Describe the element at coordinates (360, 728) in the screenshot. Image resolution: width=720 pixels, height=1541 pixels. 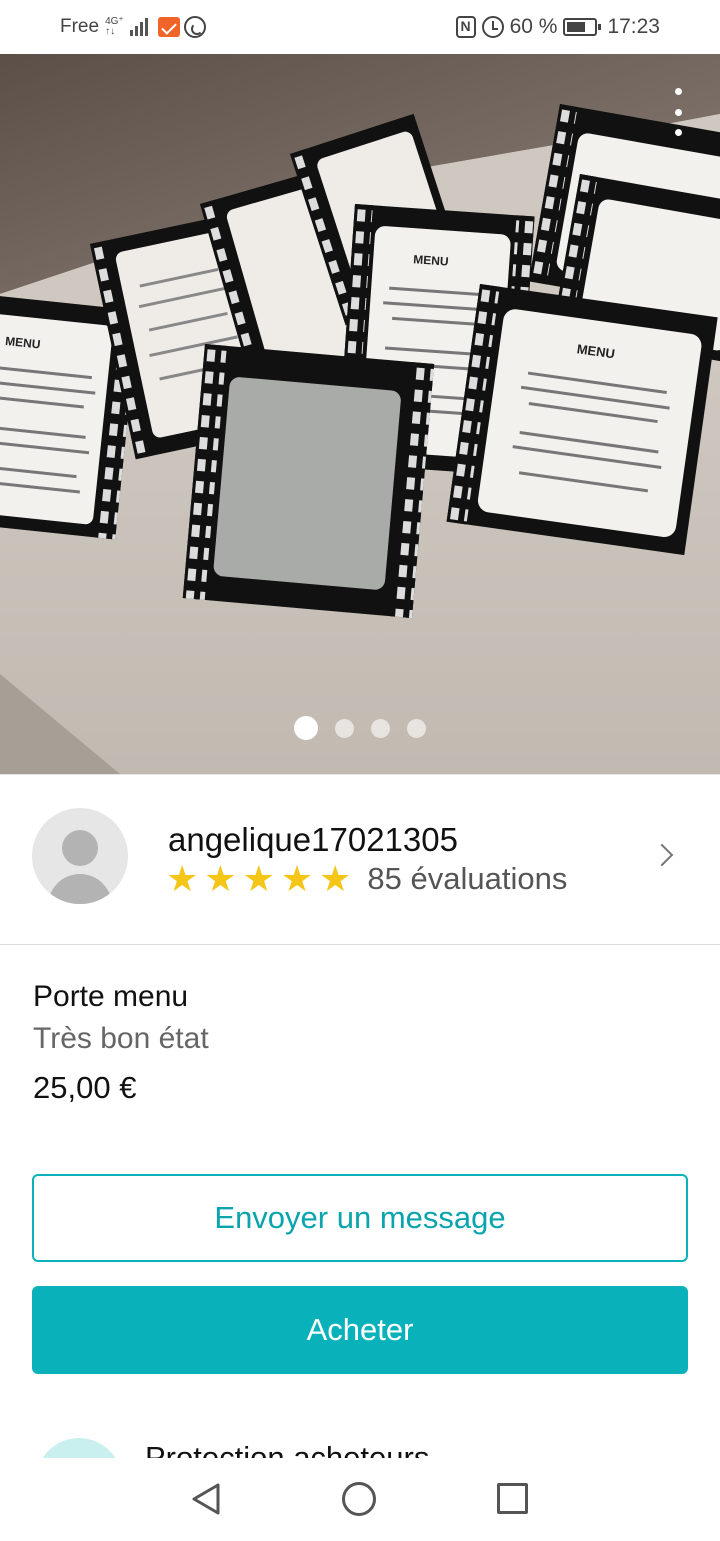
I see `carousel-indicator` at that location.